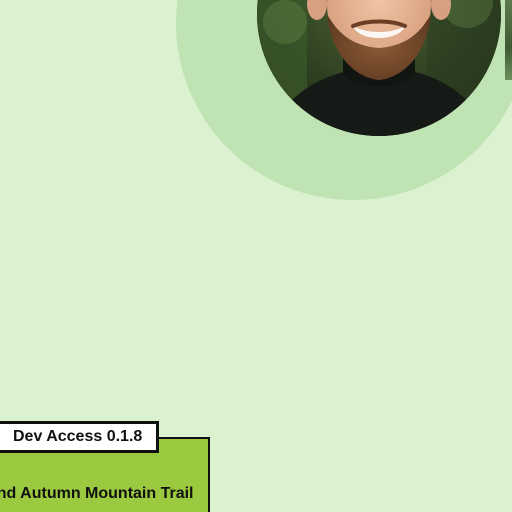 This screenshot has width=512, height=512. I want to click on dev-access-label: Dev Access 0.1.8, so click(78, 436).